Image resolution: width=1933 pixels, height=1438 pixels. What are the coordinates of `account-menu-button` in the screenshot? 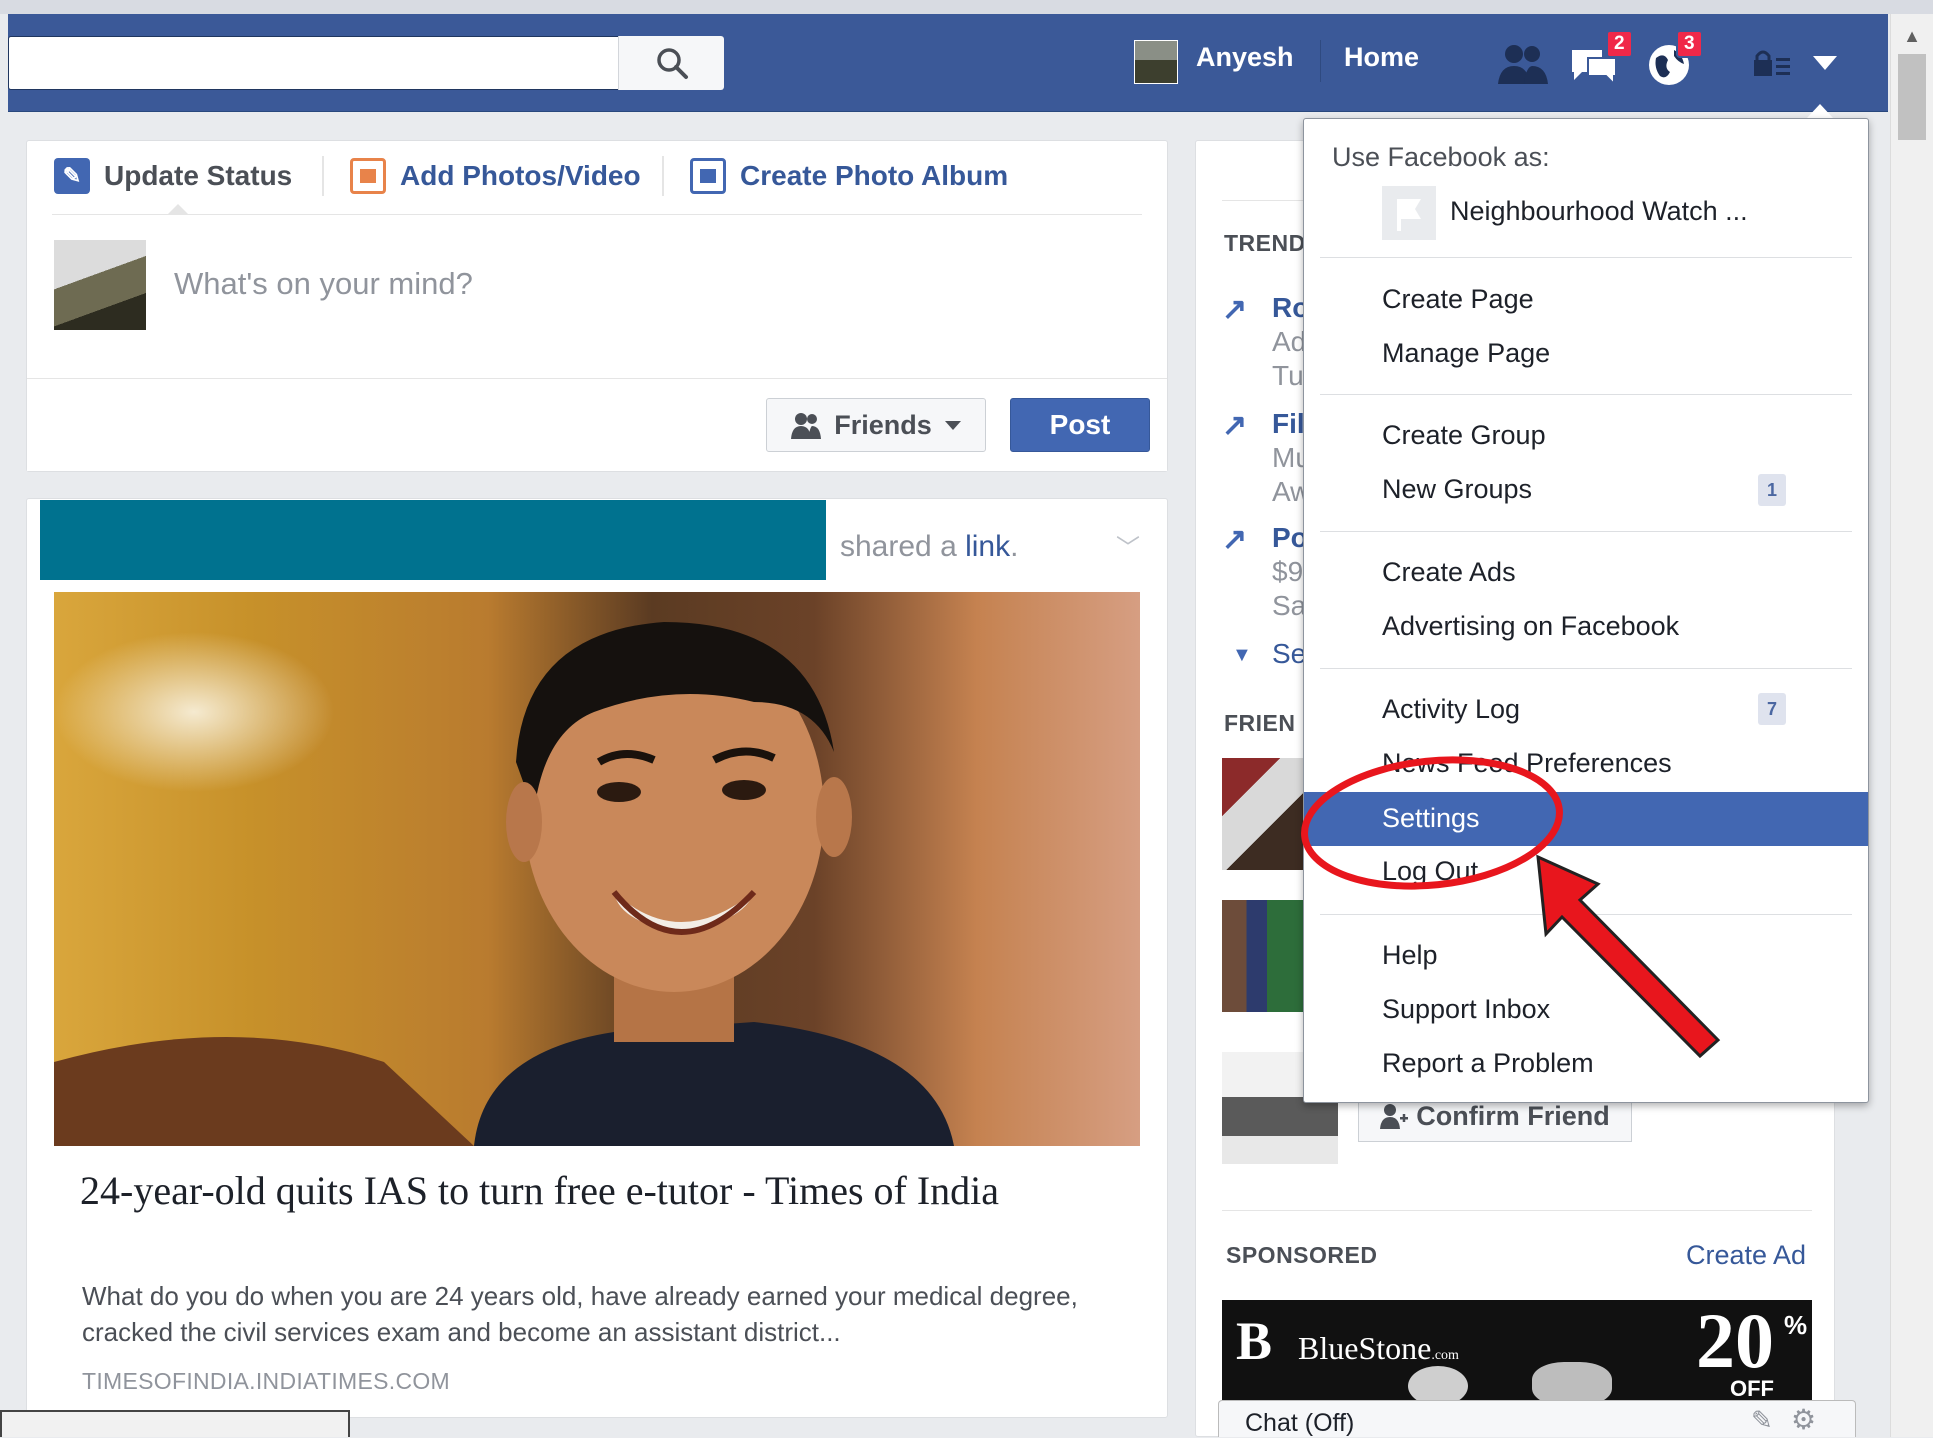 It's located at (1825, 64).